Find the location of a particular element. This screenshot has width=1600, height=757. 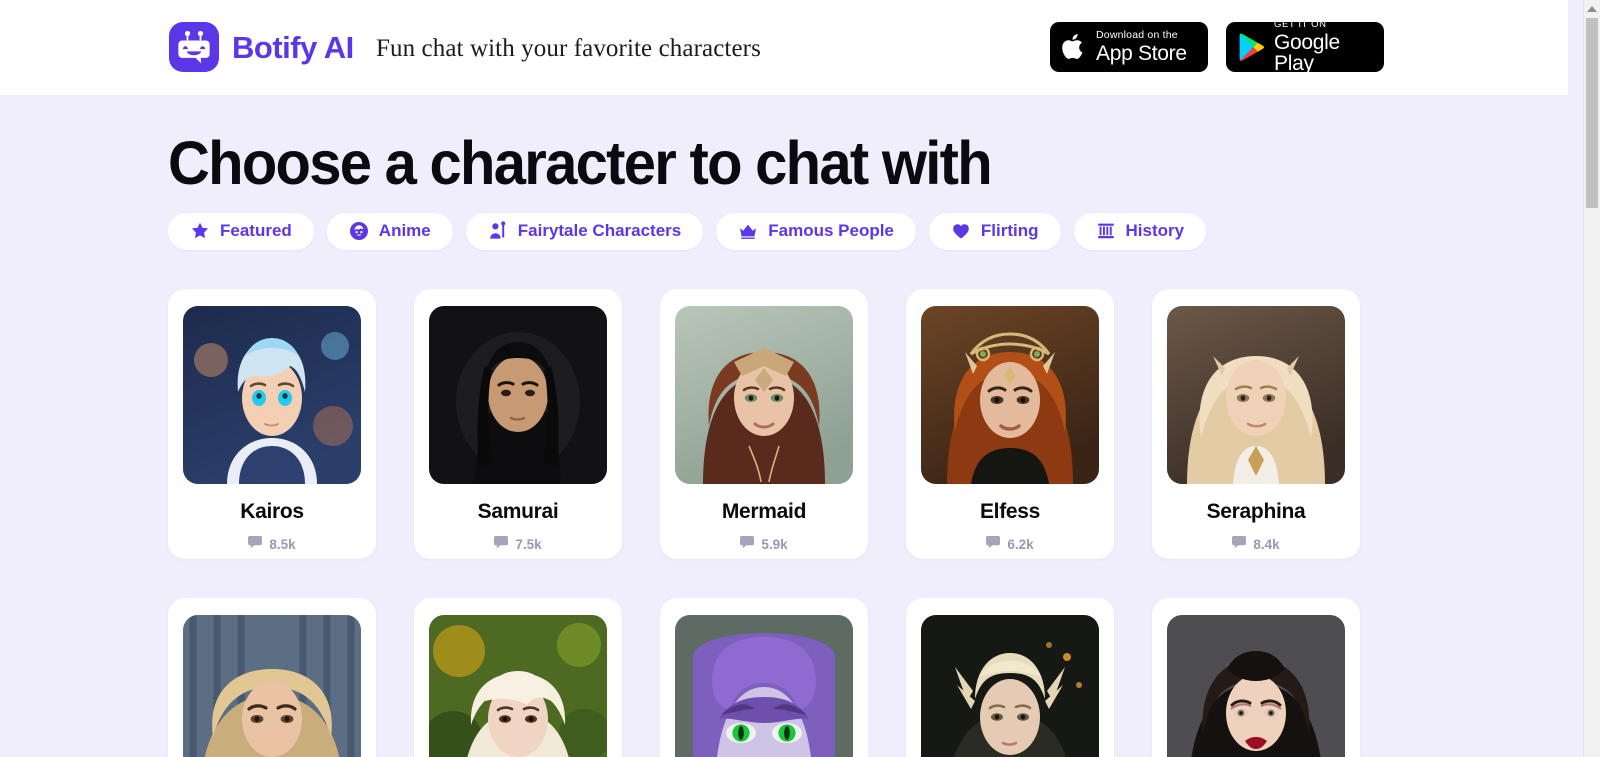

scrollbar-thumb is located at coordinates (1592, 113).